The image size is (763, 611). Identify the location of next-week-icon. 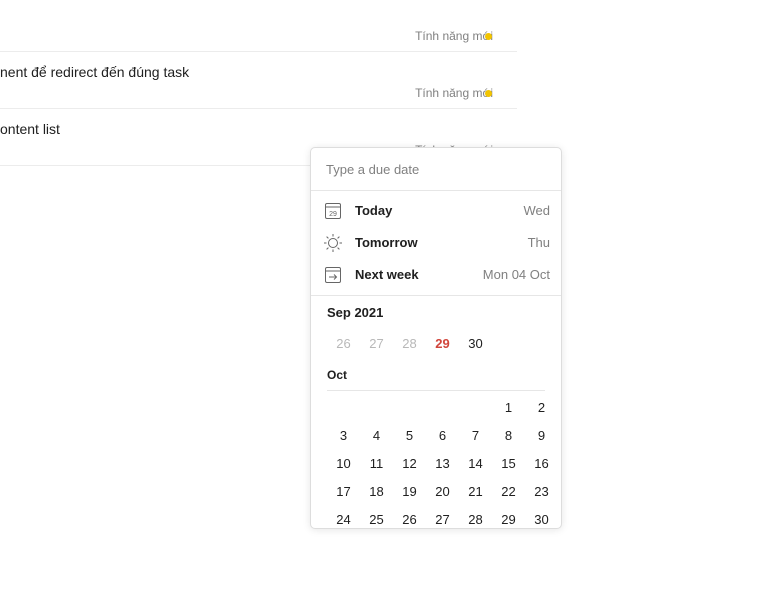
(333, 275).